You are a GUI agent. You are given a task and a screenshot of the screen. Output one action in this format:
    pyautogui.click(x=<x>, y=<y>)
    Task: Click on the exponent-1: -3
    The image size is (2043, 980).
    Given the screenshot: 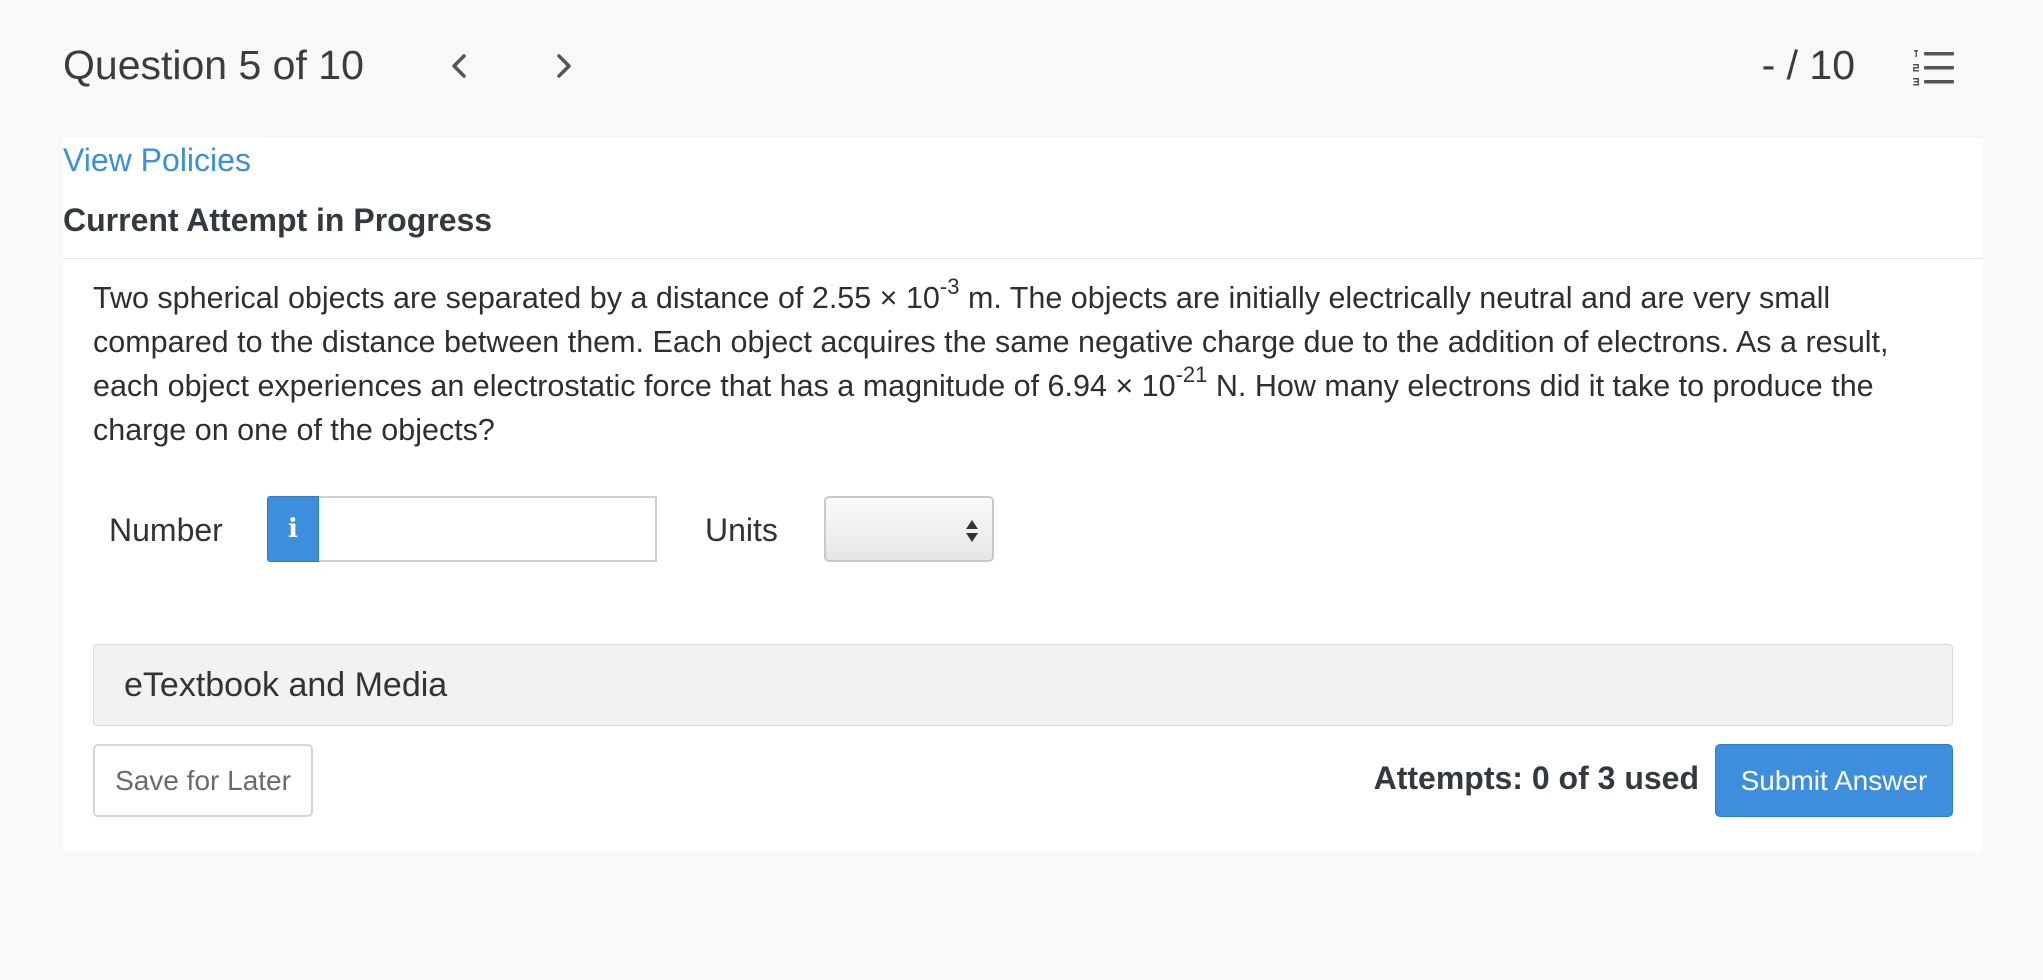 What is the action you would take?
    pyautogui.click(x=949, y=286)
    